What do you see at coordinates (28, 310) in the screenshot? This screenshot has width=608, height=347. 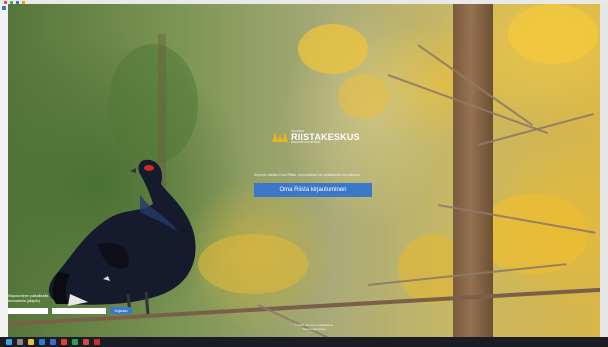 I see `username-input` at bounding box center [28, 310].